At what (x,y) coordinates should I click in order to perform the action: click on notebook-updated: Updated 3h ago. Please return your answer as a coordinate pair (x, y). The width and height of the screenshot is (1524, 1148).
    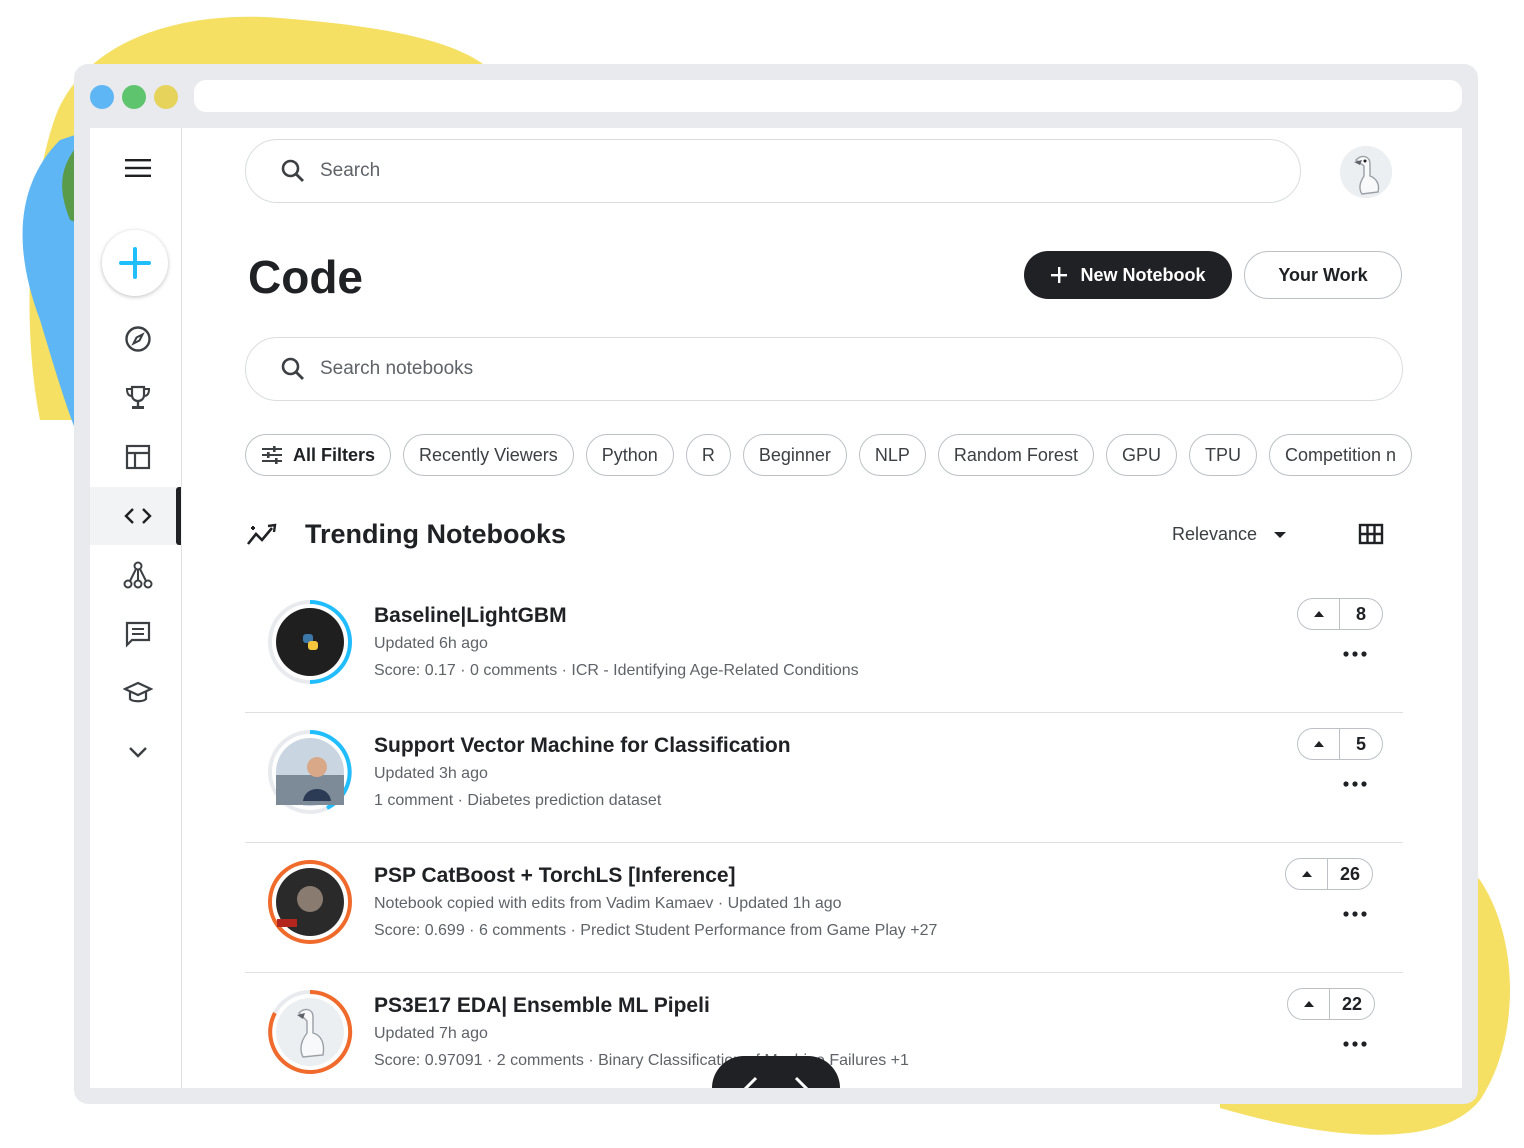
    Looking at the image, I should click on (431, 773).